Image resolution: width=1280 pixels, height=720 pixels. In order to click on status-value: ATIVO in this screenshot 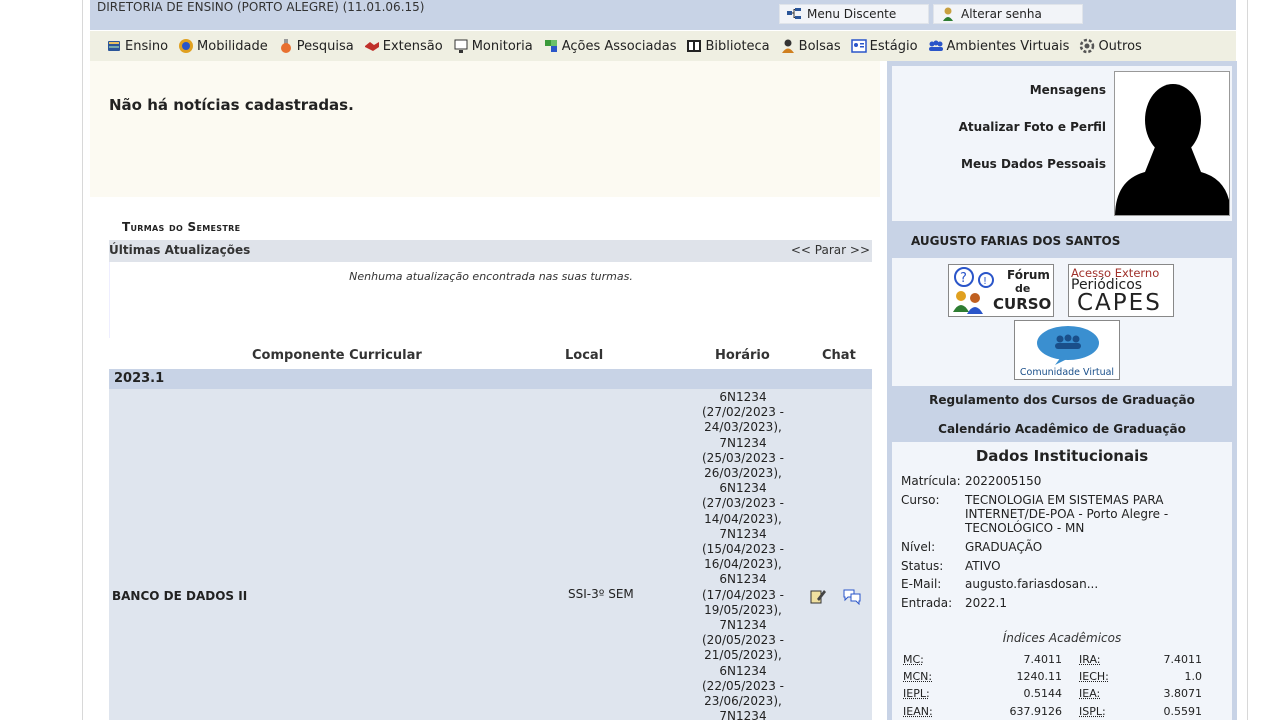, I will do `click(983, 566)`.